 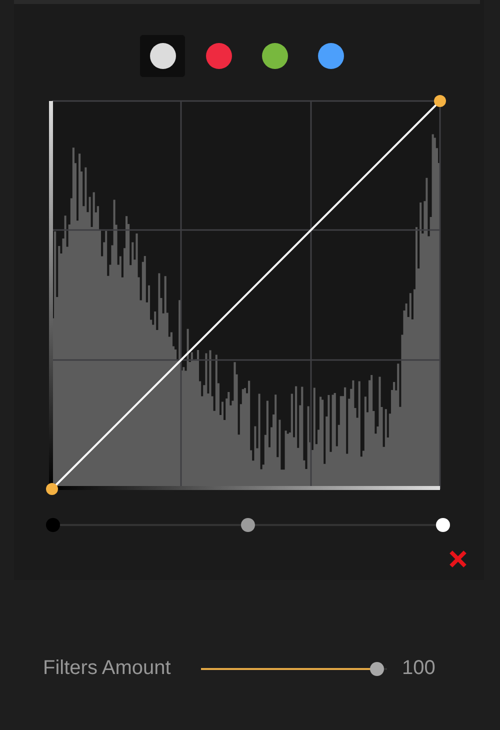 I want to click on slider-thumb, so click(x=377, y=669).